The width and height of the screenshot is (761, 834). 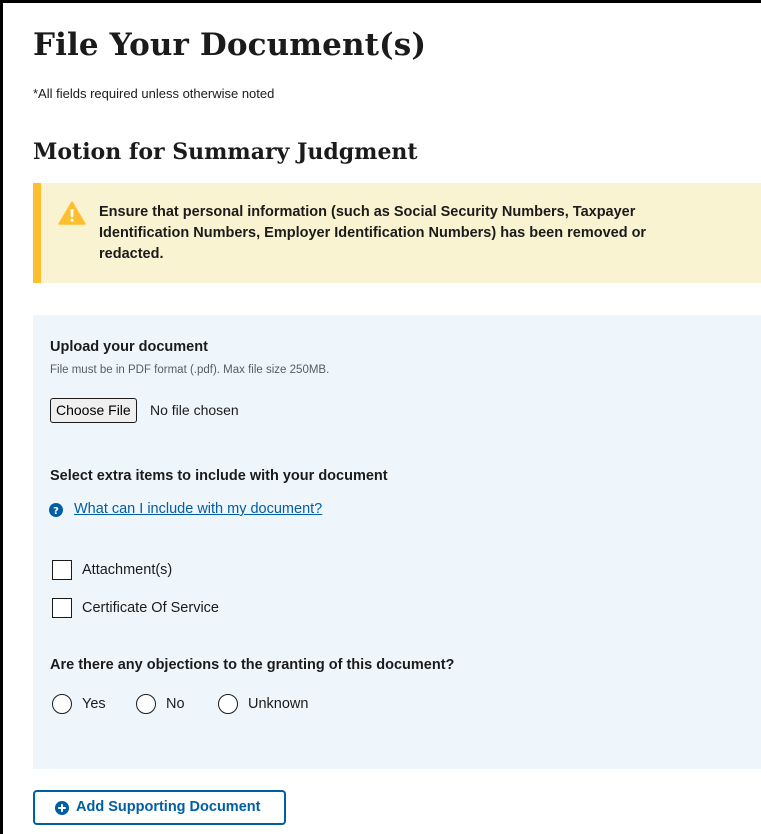 What do you see at coordinates (198, 509) in the screenshot?
I see `what-can-i-include-link: What can I include with my document?` at bounding box center [198, 509].